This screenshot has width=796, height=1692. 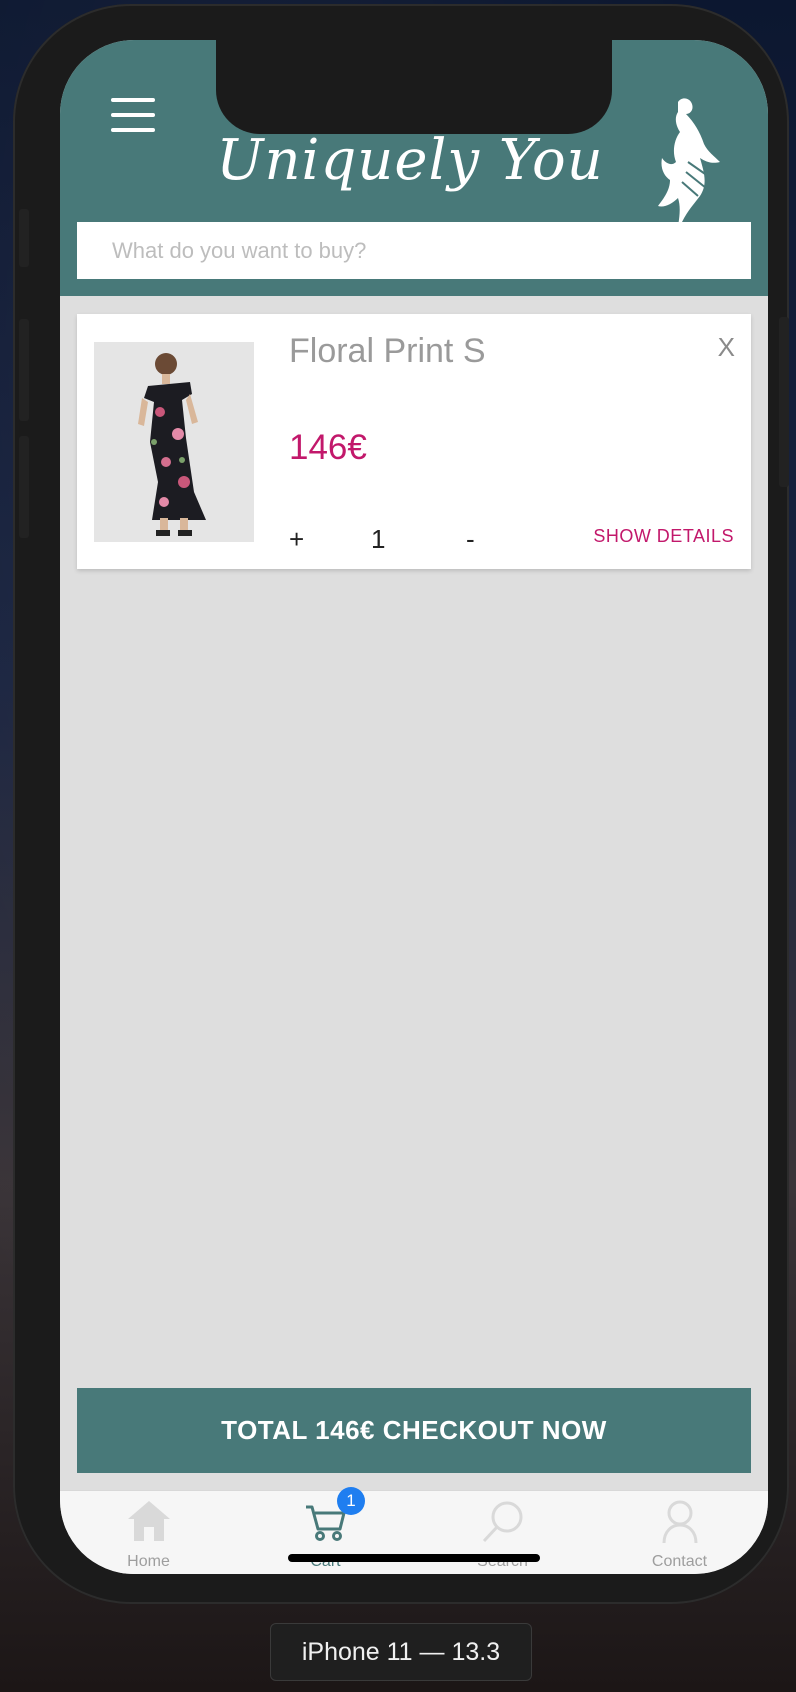 I want to click on product-image, so click(x=174, y=442).